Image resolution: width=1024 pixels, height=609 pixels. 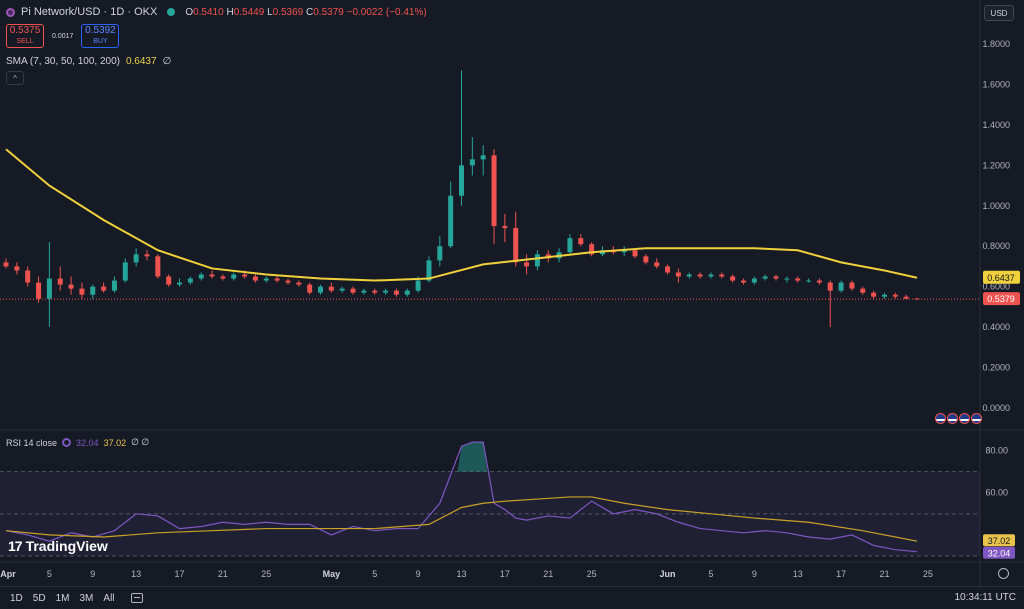 I want to click on sma-legend: SMA (7, 30, 50, 100, 200) 0.6437 ∅, so click(x=88, y=61).